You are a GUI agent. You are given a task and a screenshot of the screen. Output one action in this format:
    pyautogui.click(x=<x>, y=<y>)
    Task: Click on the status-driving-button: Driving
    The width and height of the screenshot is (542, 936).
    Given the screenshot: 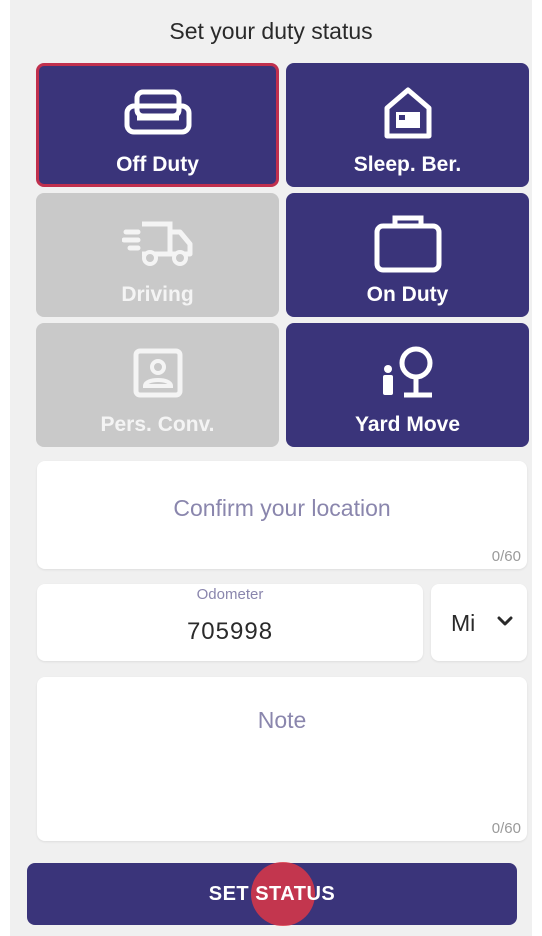 What is the action you would take?
    pyautogui.click(x=157, y=255)
    